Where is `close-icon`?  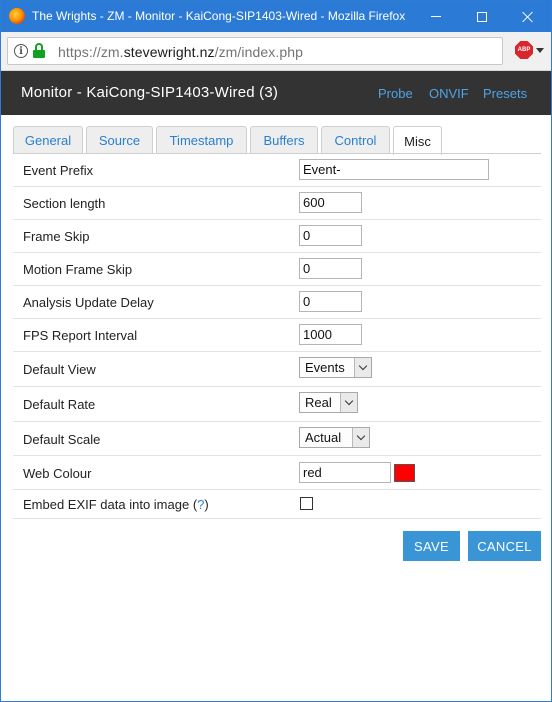
close-icon is located at coordinates (528, 17).